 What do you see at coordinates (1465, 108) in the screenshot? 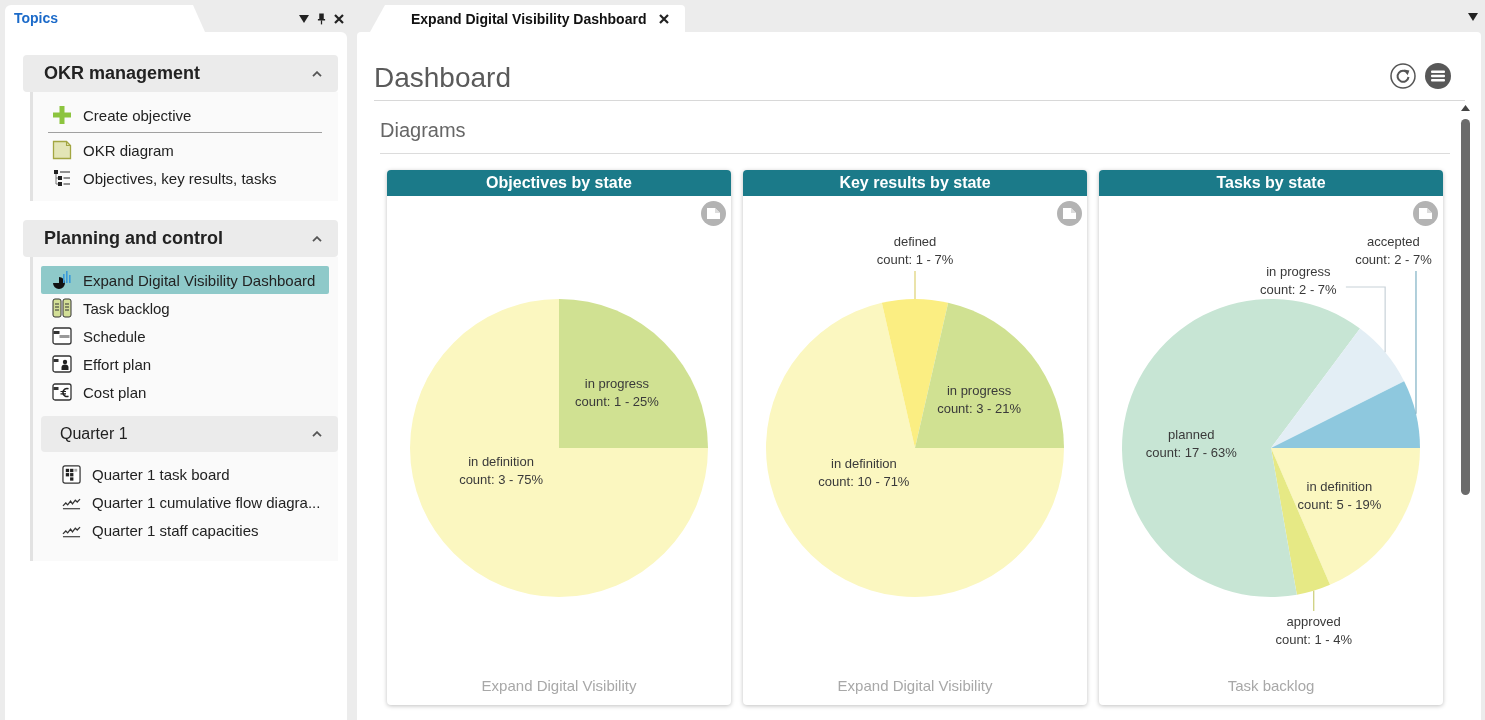
I see `scroll-up-icon` at bounding box center [1465, 108].